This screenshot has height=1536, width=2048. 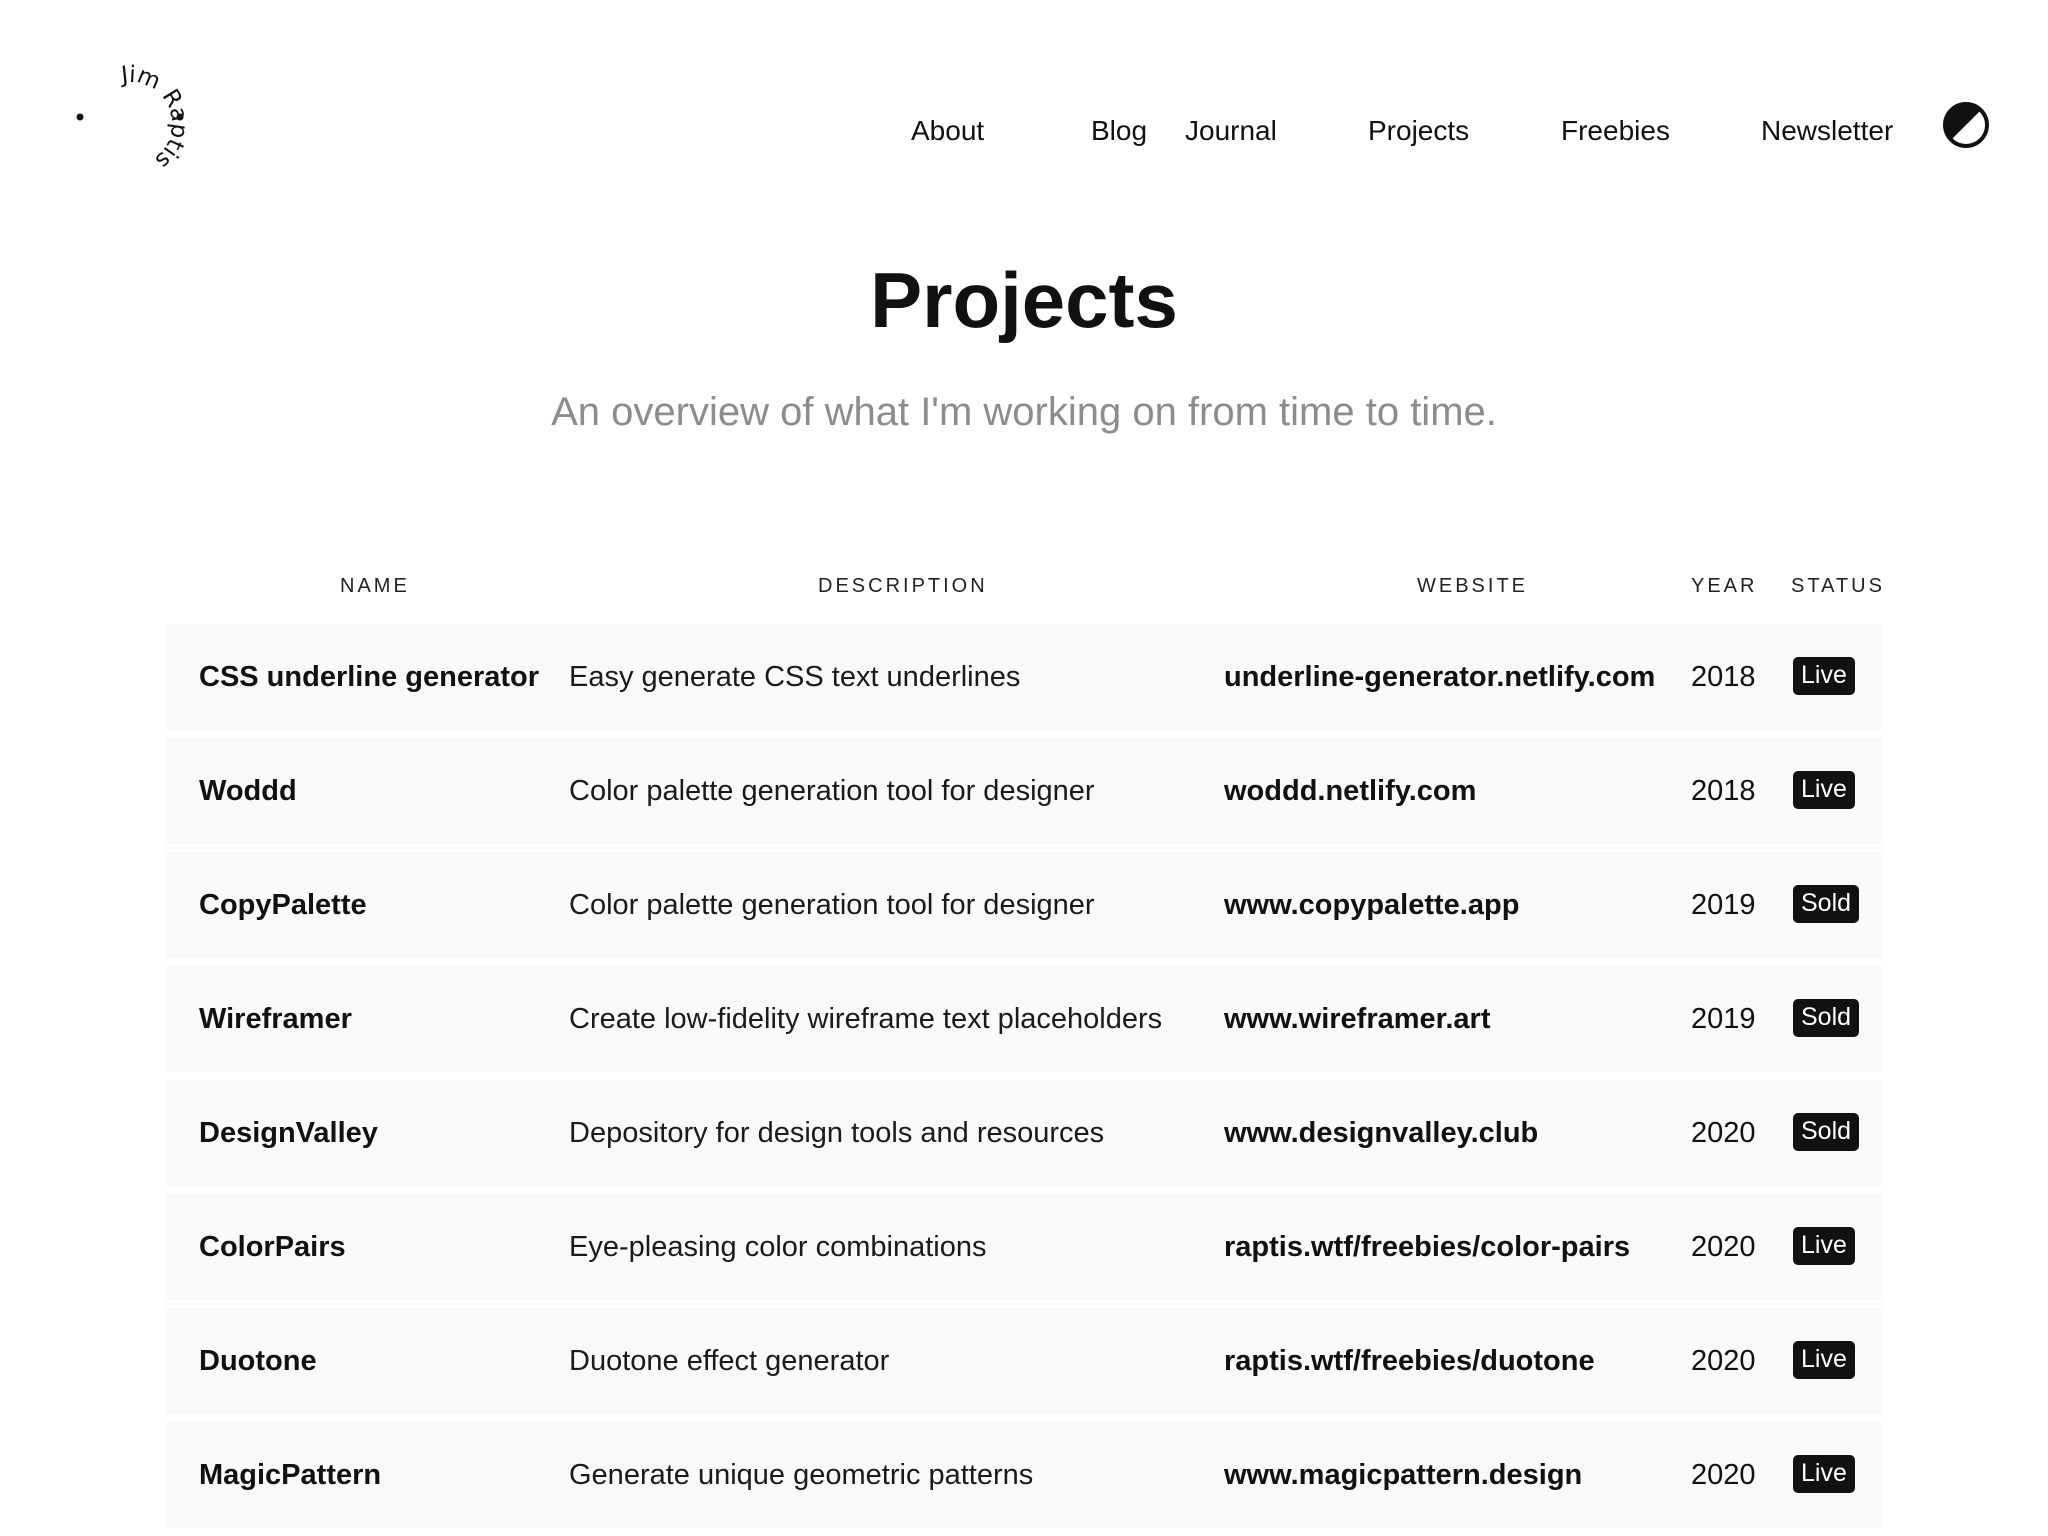 I want to click on project-website-link: www.magicpattern.design, so click(x=1403, y=1475).